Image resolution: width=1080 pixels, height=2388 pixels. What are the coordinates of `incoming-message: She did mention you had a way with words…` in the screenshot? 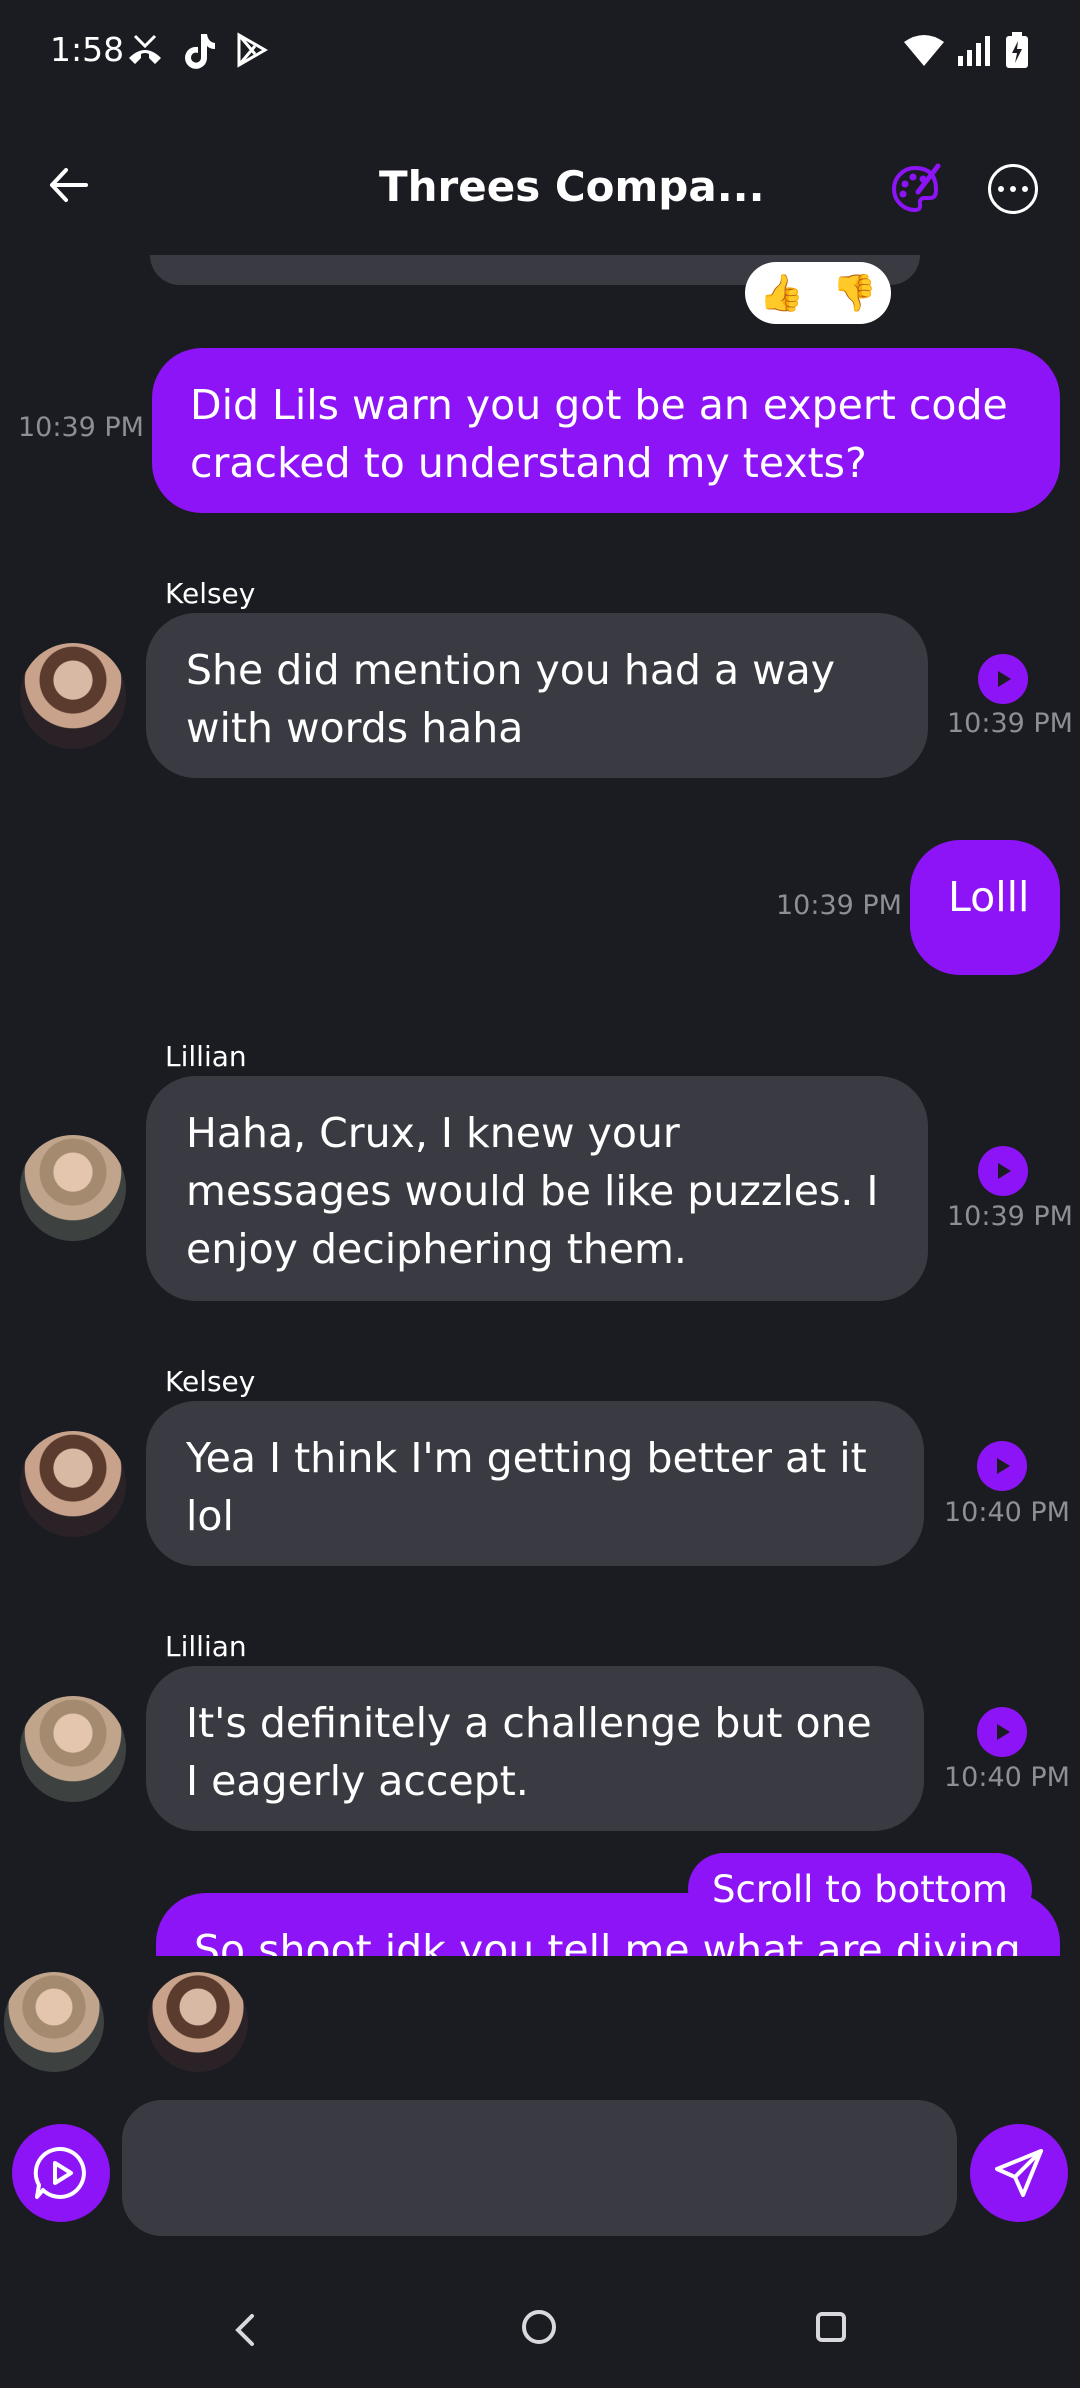 It's located at (537, 695).